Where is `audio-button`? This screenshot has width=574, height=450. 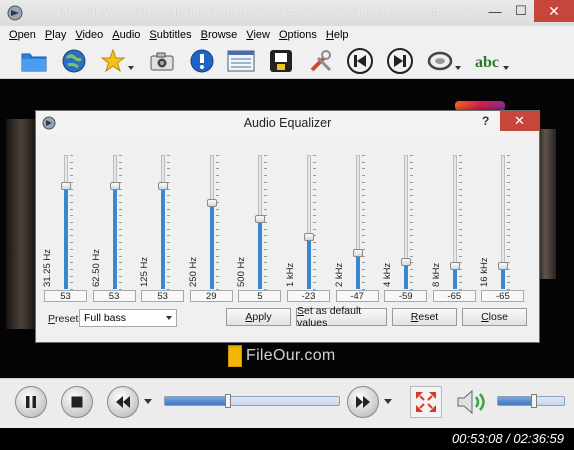 audio-button is located at coordinates (440, 61).